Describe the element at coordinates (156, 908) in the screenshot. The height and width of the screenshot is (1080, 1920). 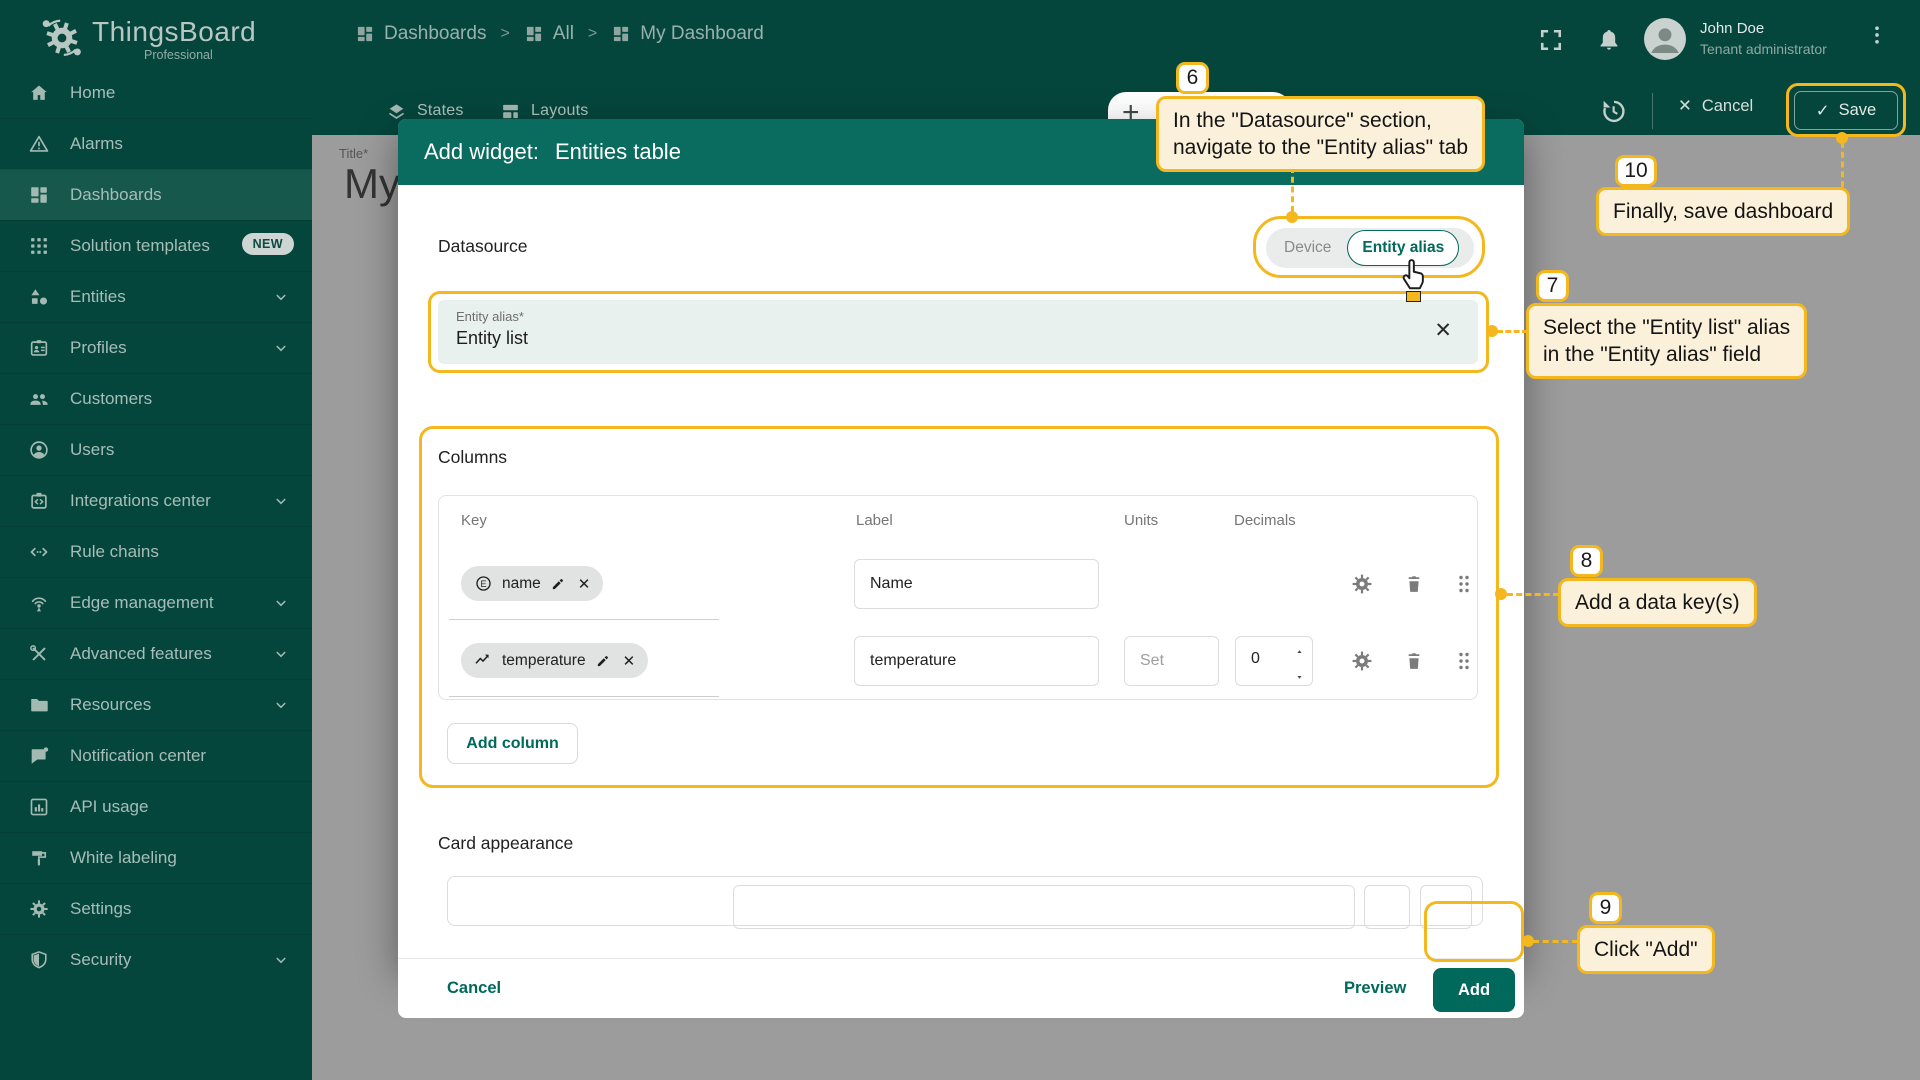
I see `sidebar-item-settings: Settings` at that location.